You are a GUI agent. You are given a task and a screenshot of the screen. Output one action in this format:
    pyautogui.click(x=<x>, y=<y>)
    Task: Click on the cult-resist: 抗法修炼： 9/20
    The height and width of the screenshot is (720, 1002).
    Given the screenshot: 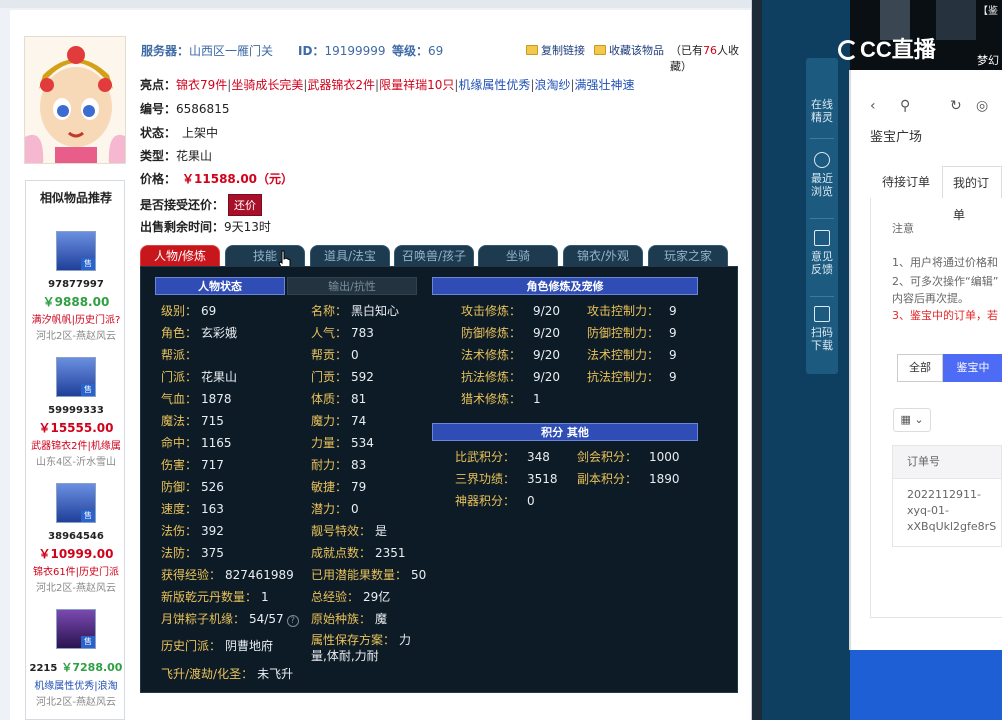 What is the action you would take?
    pyautogui.click(x=510, y=377)
    